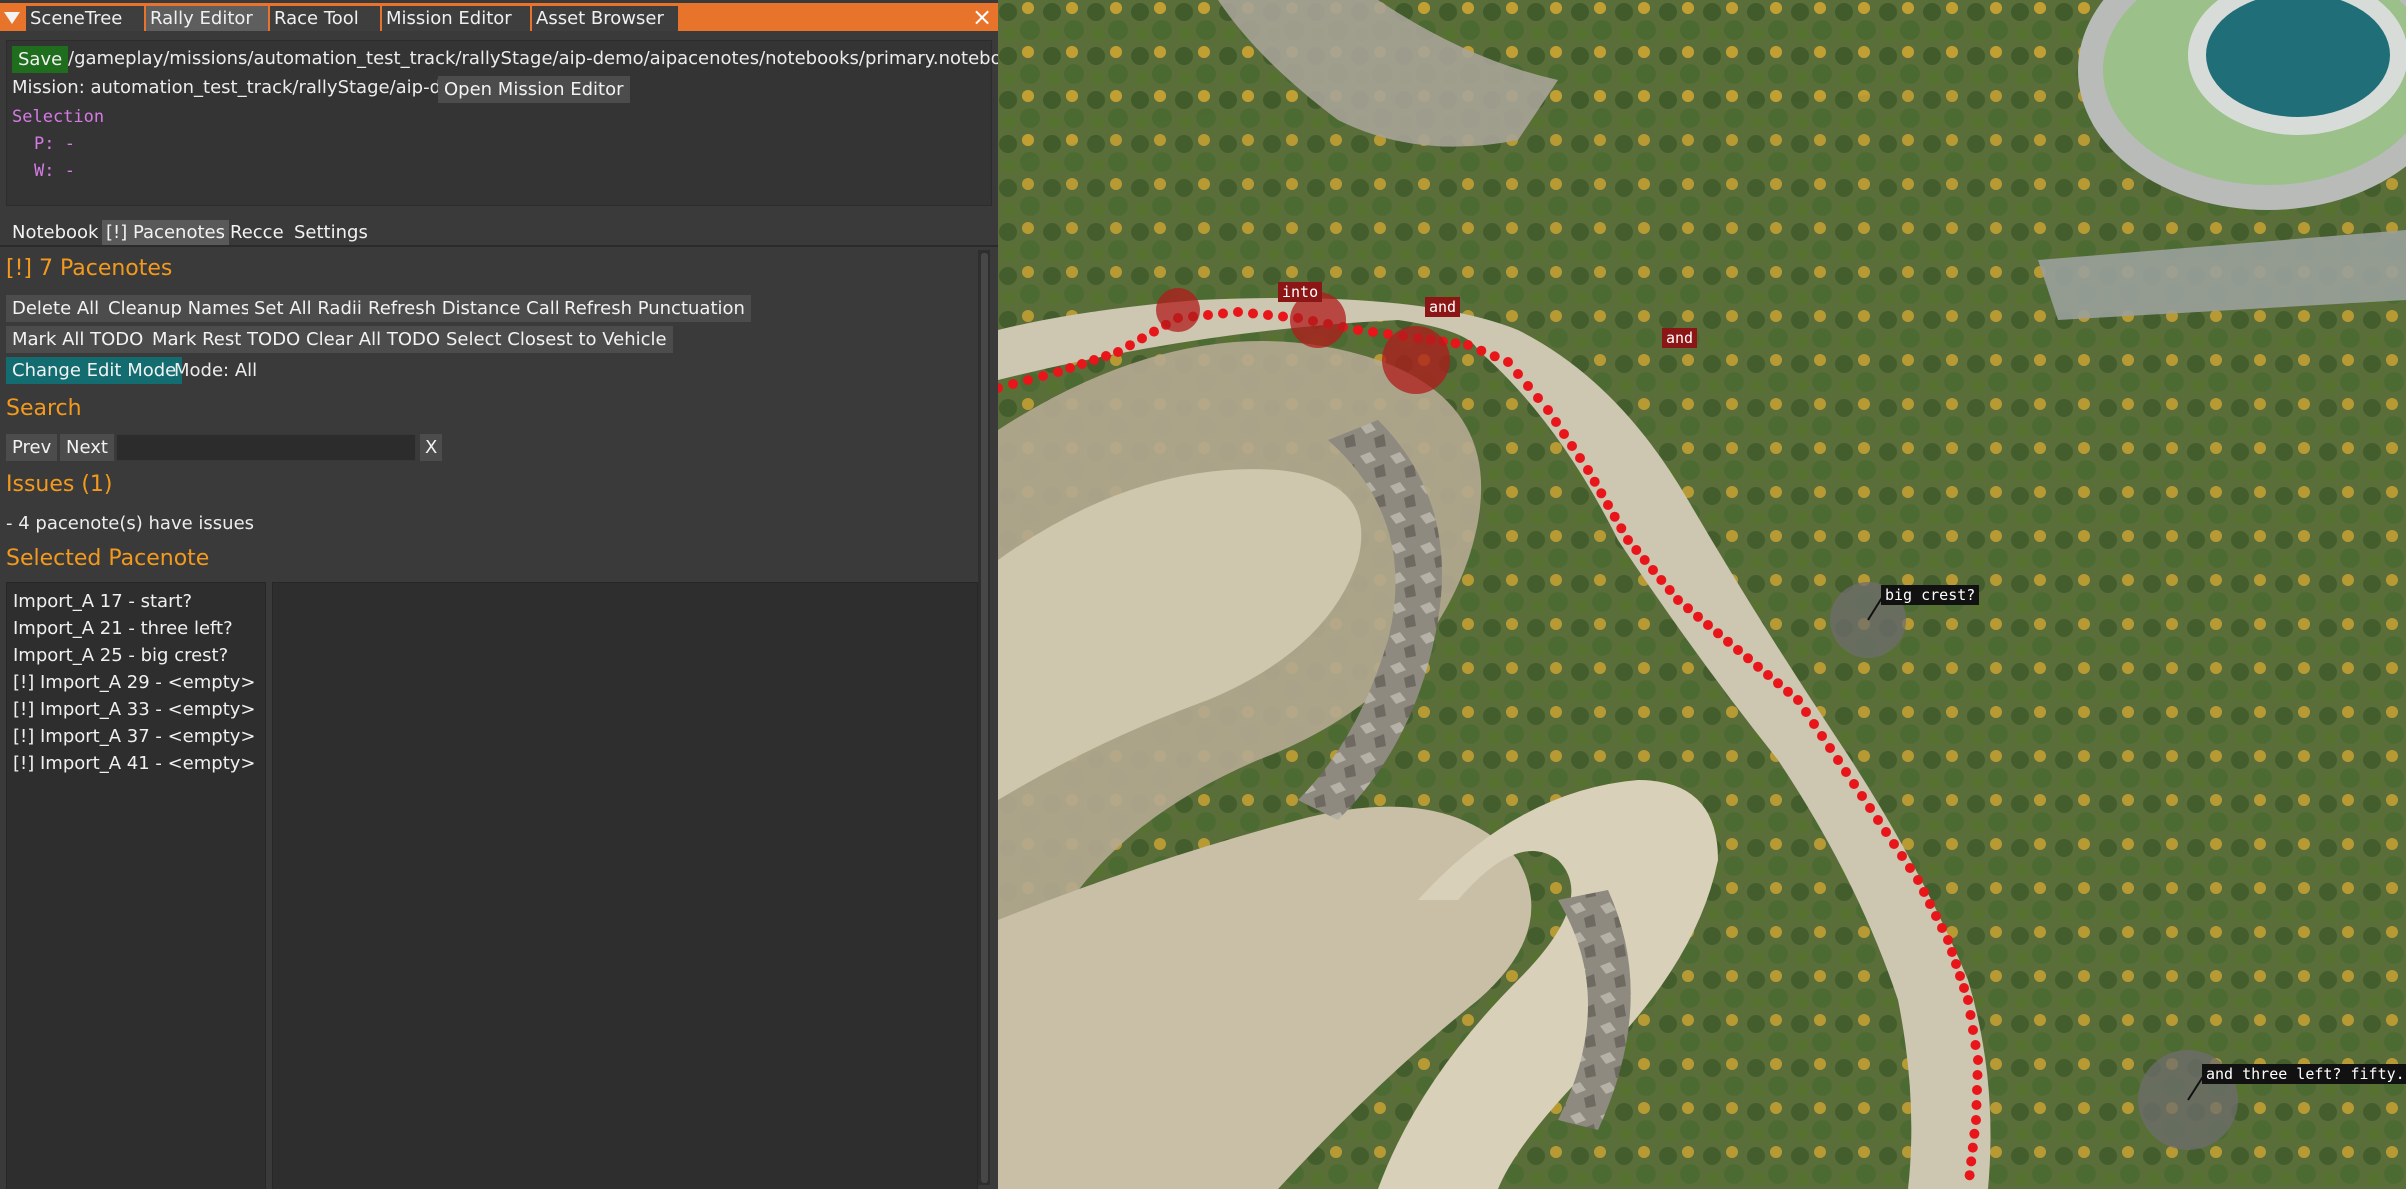 The width and height of the screenshot is (2406, 1189). What do you see at coordinates (54, 144) in the screenshot?
I see `selection-p: P: -` at bounding box center [54, 144].